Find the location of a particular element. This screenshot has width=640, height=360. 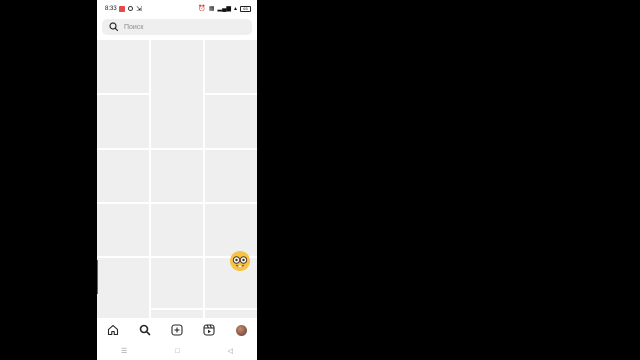

system-home-button: □ is located at coordinates (177, 351).